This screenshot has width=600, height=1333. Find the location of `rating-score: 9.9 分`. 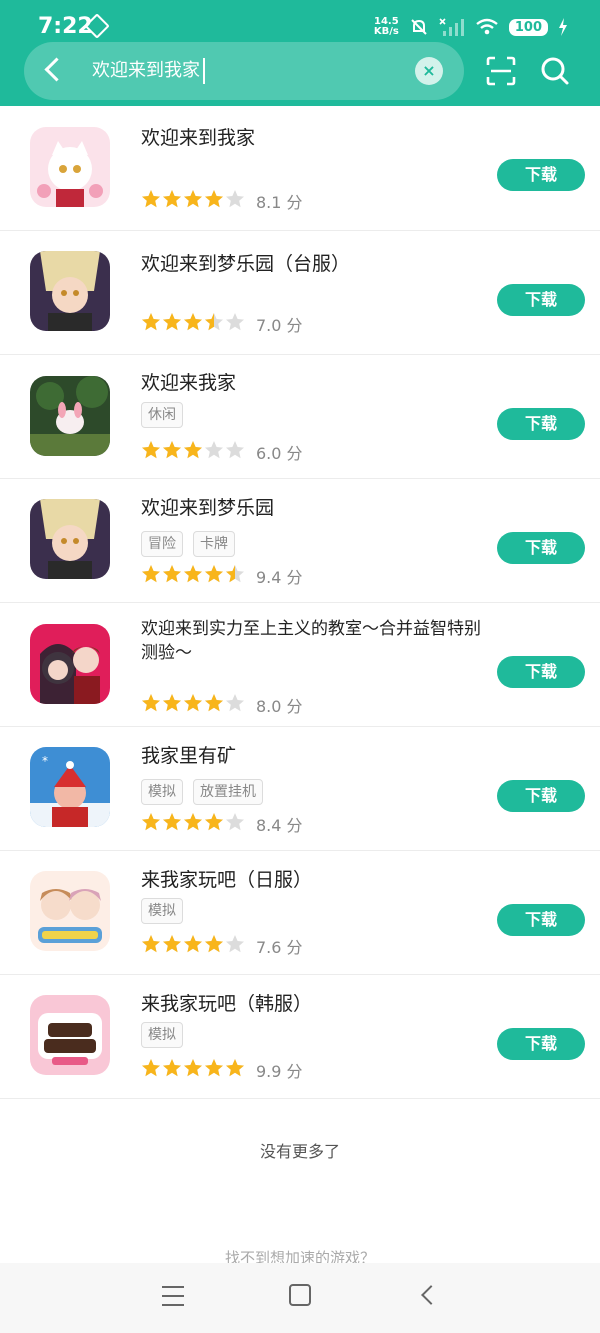

rating-score: 9.9 分 is located at coordinates (279, 1071).